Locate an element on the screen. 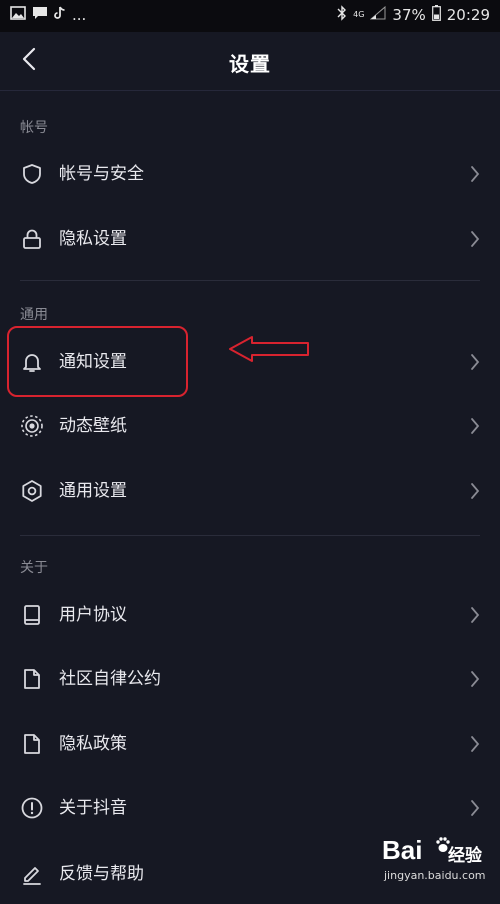 The width and height of the screenshot is (500, 904). settings-item-about-douyin: 关于抖音 is located at coordinates (250, 808).